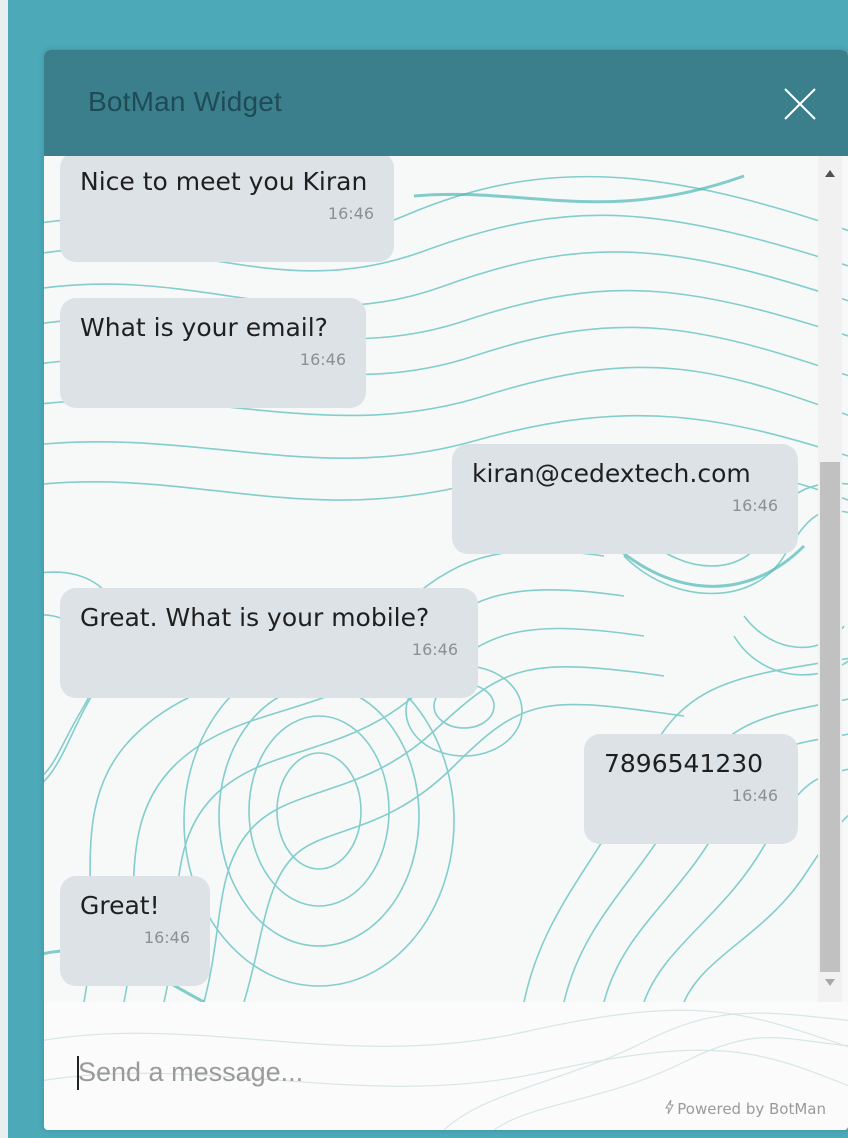  Describe the element at coordinates (446, 103) in the screenshot. I see `widget-header: BotMan Widget` at that location.